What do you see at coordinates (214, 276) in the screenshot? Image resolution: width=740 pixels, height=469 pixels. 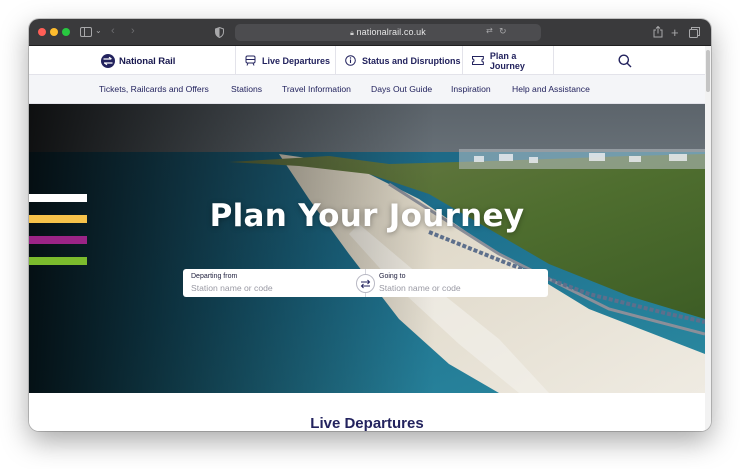 I see `departing-from-label: Departing from` at bounding box center [214, 276].